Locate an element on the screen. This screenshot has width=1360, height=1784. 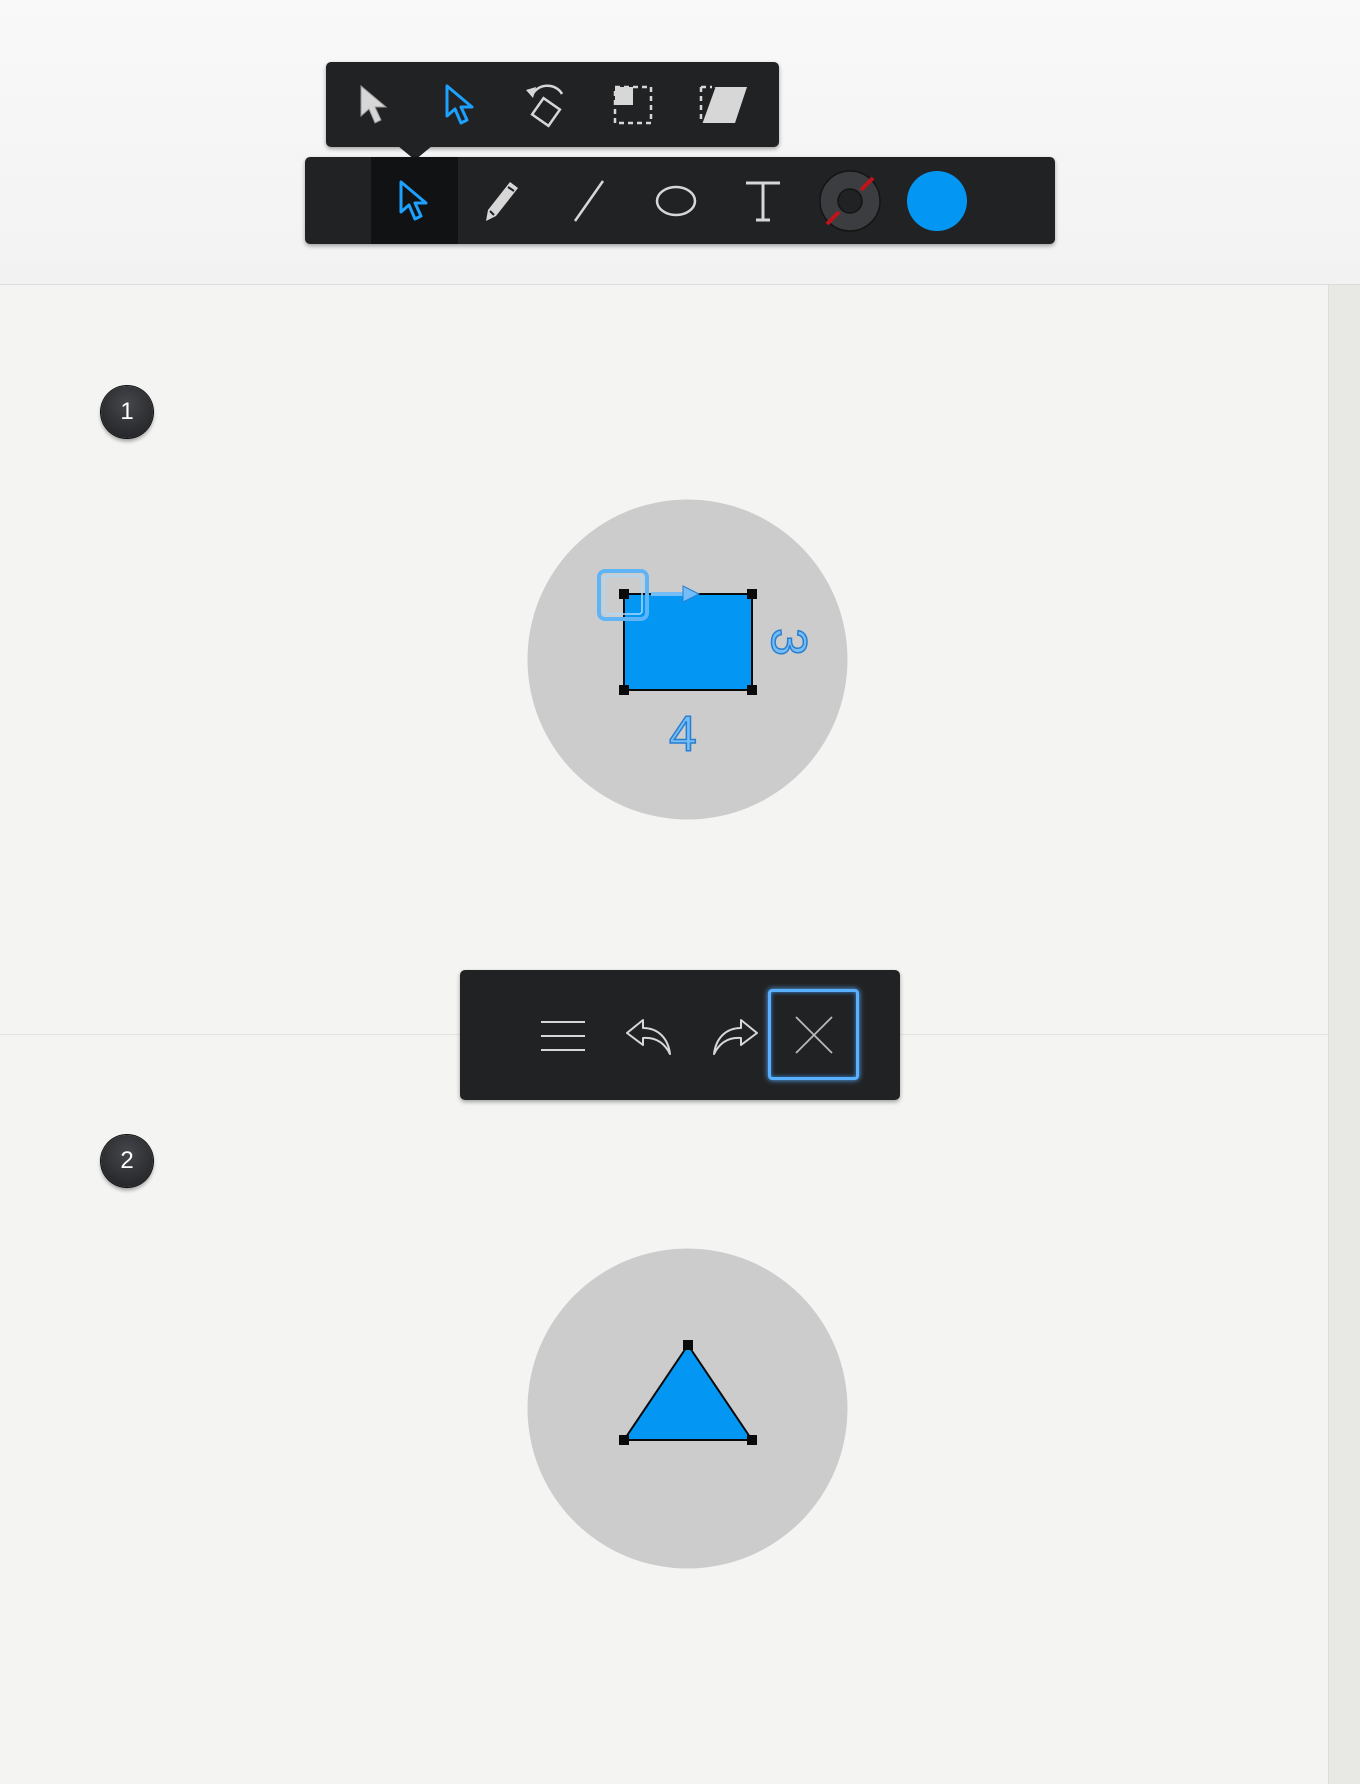
step-number: 1 is located at coordinates (127, 411).